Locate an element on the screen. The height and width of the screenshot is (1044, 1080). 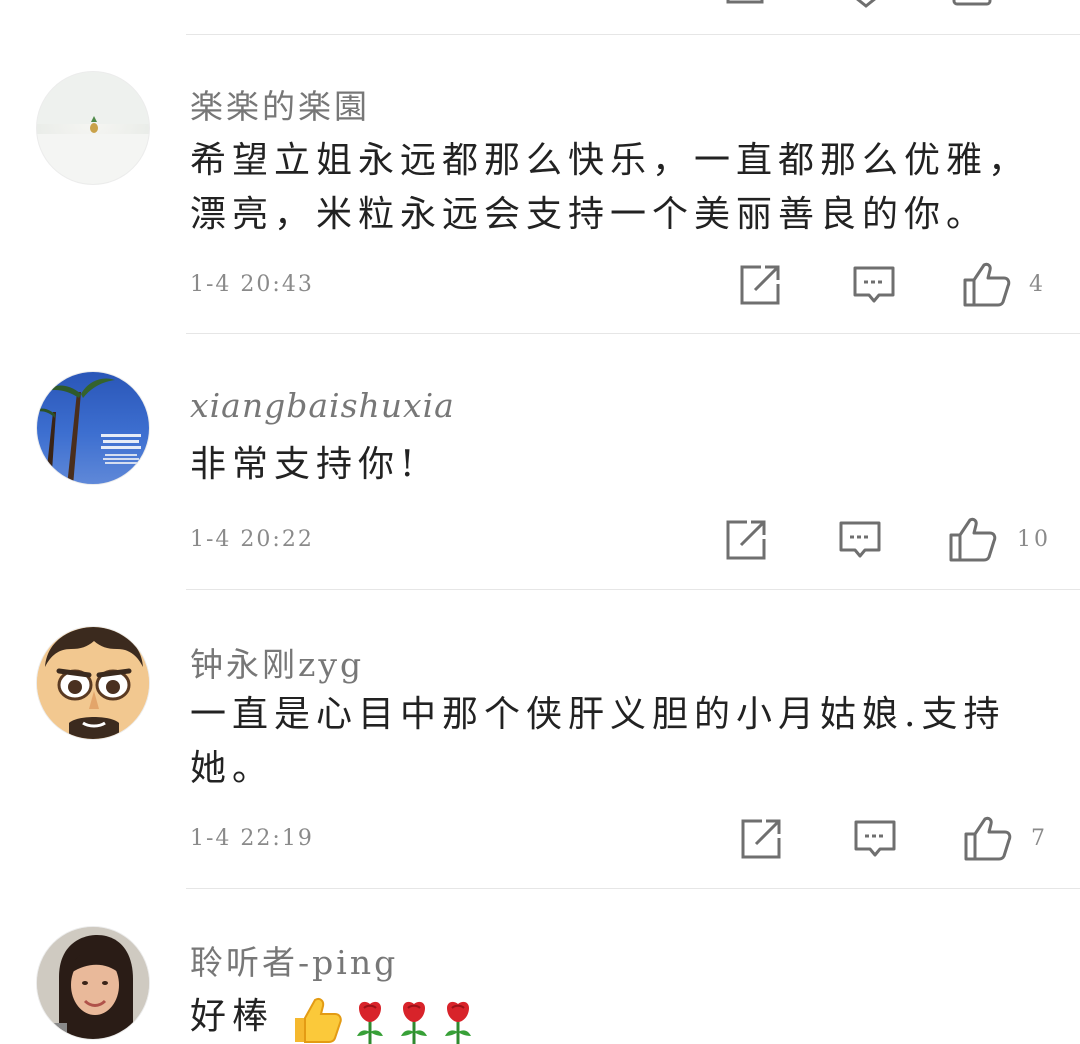
like-count: 7 is located at coordinates (1039, 838).